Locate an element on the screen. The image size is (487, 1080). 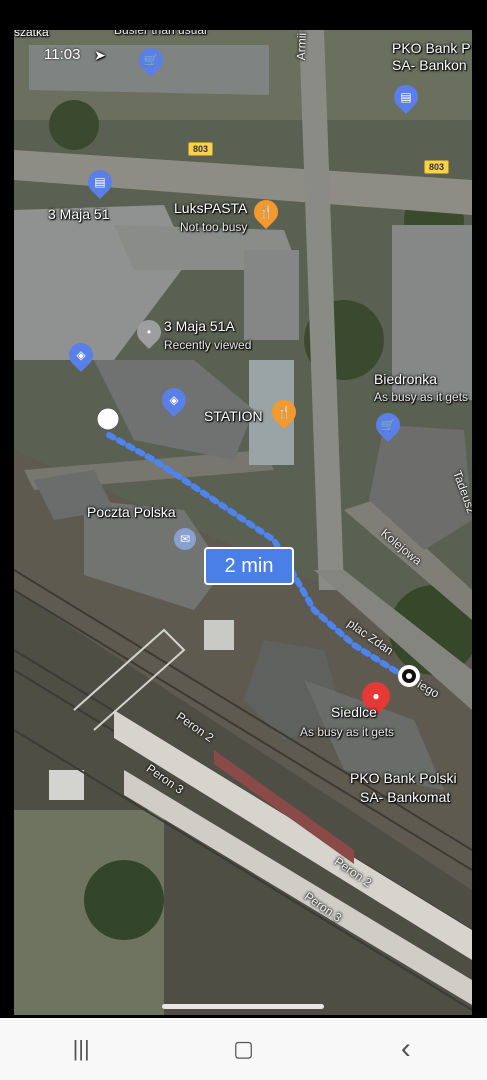
place-sublabel: Not too busy is located at coordinates (214, 227).